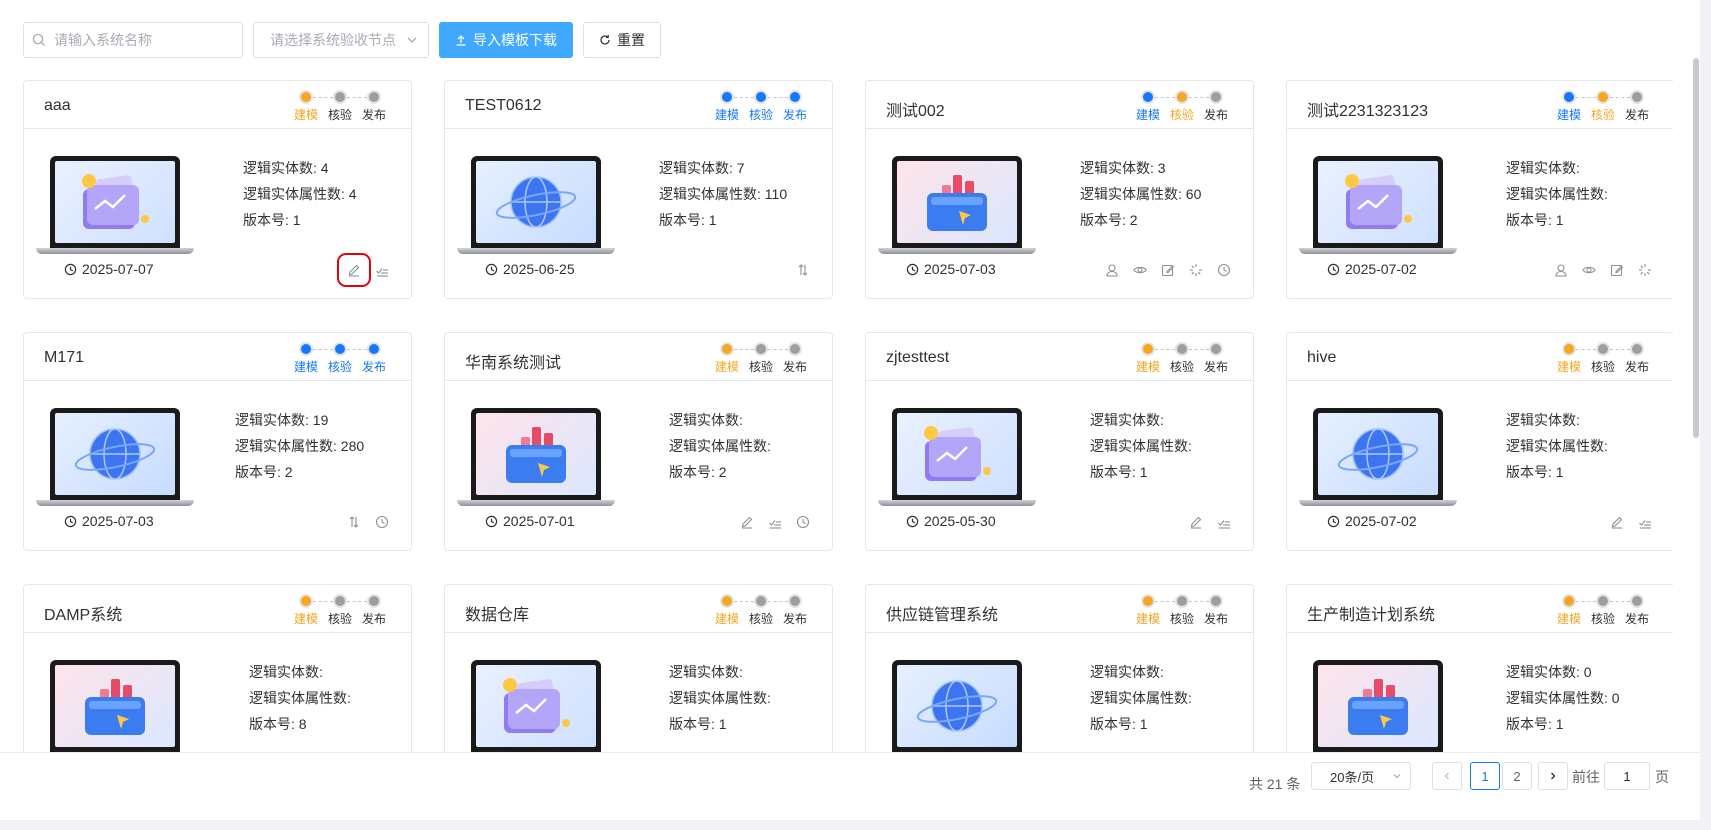  I want to click on system-card: DAMP系统 建模 核验 发布 逻辑实体数: 逻辑实体属性数: 版本号: 8, so click(217, 668).